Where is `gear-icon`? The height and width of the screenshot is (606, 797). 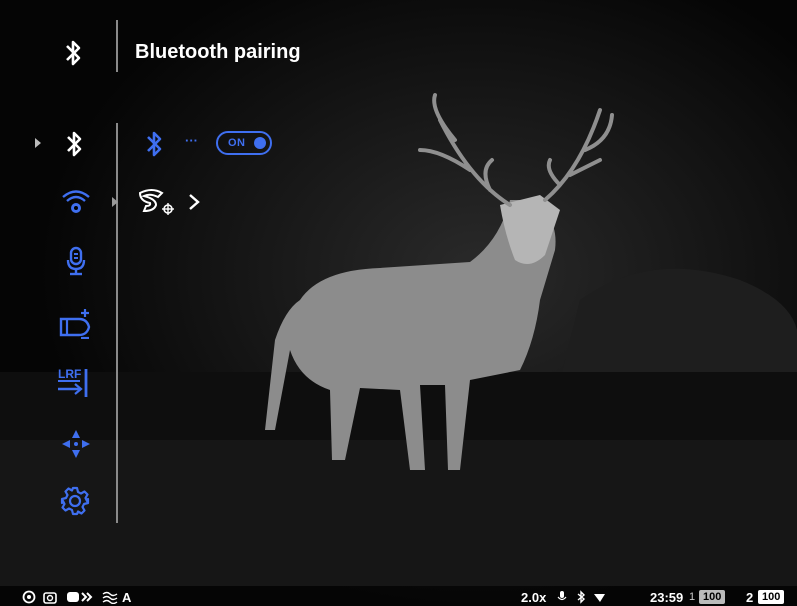
gear-icon is located at coordinates (75, 501).